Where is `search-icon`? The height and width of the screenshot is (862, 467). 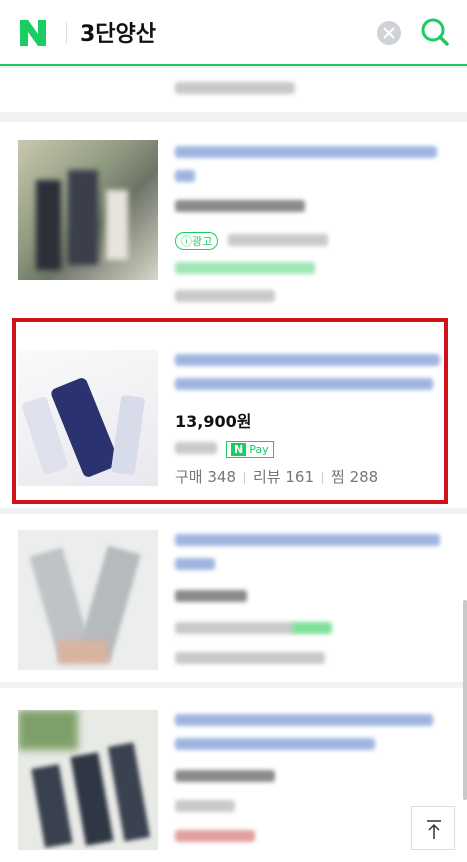 search-icon is located at coordinates (435, 32).